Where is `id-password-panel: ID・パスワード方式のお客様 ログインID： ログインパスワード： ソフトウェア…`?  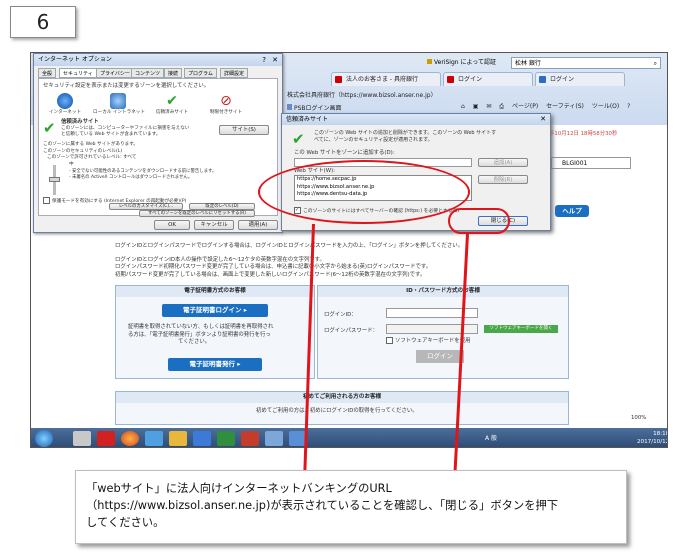 id-password-panel: ID・パスワード方式のお客様 ログインID： ログインパスワード： ソフトウェア… is located at coordinates (443, 332).